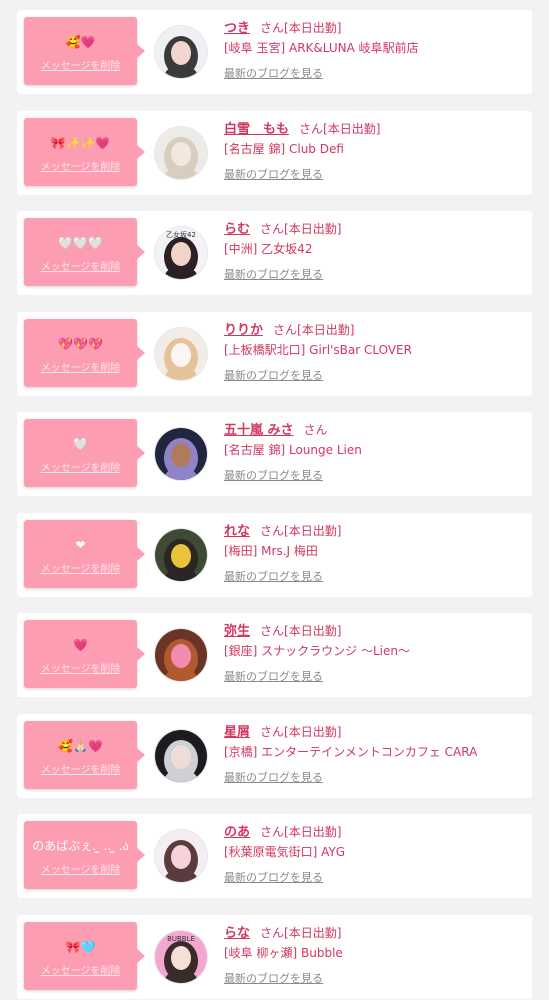 The image size is (549, 1000). What do you see at coordinates (268, 249) in the screenshot?
I see `shop-name: [中洲] 乙女坂42` at bounding box center [268, 249].